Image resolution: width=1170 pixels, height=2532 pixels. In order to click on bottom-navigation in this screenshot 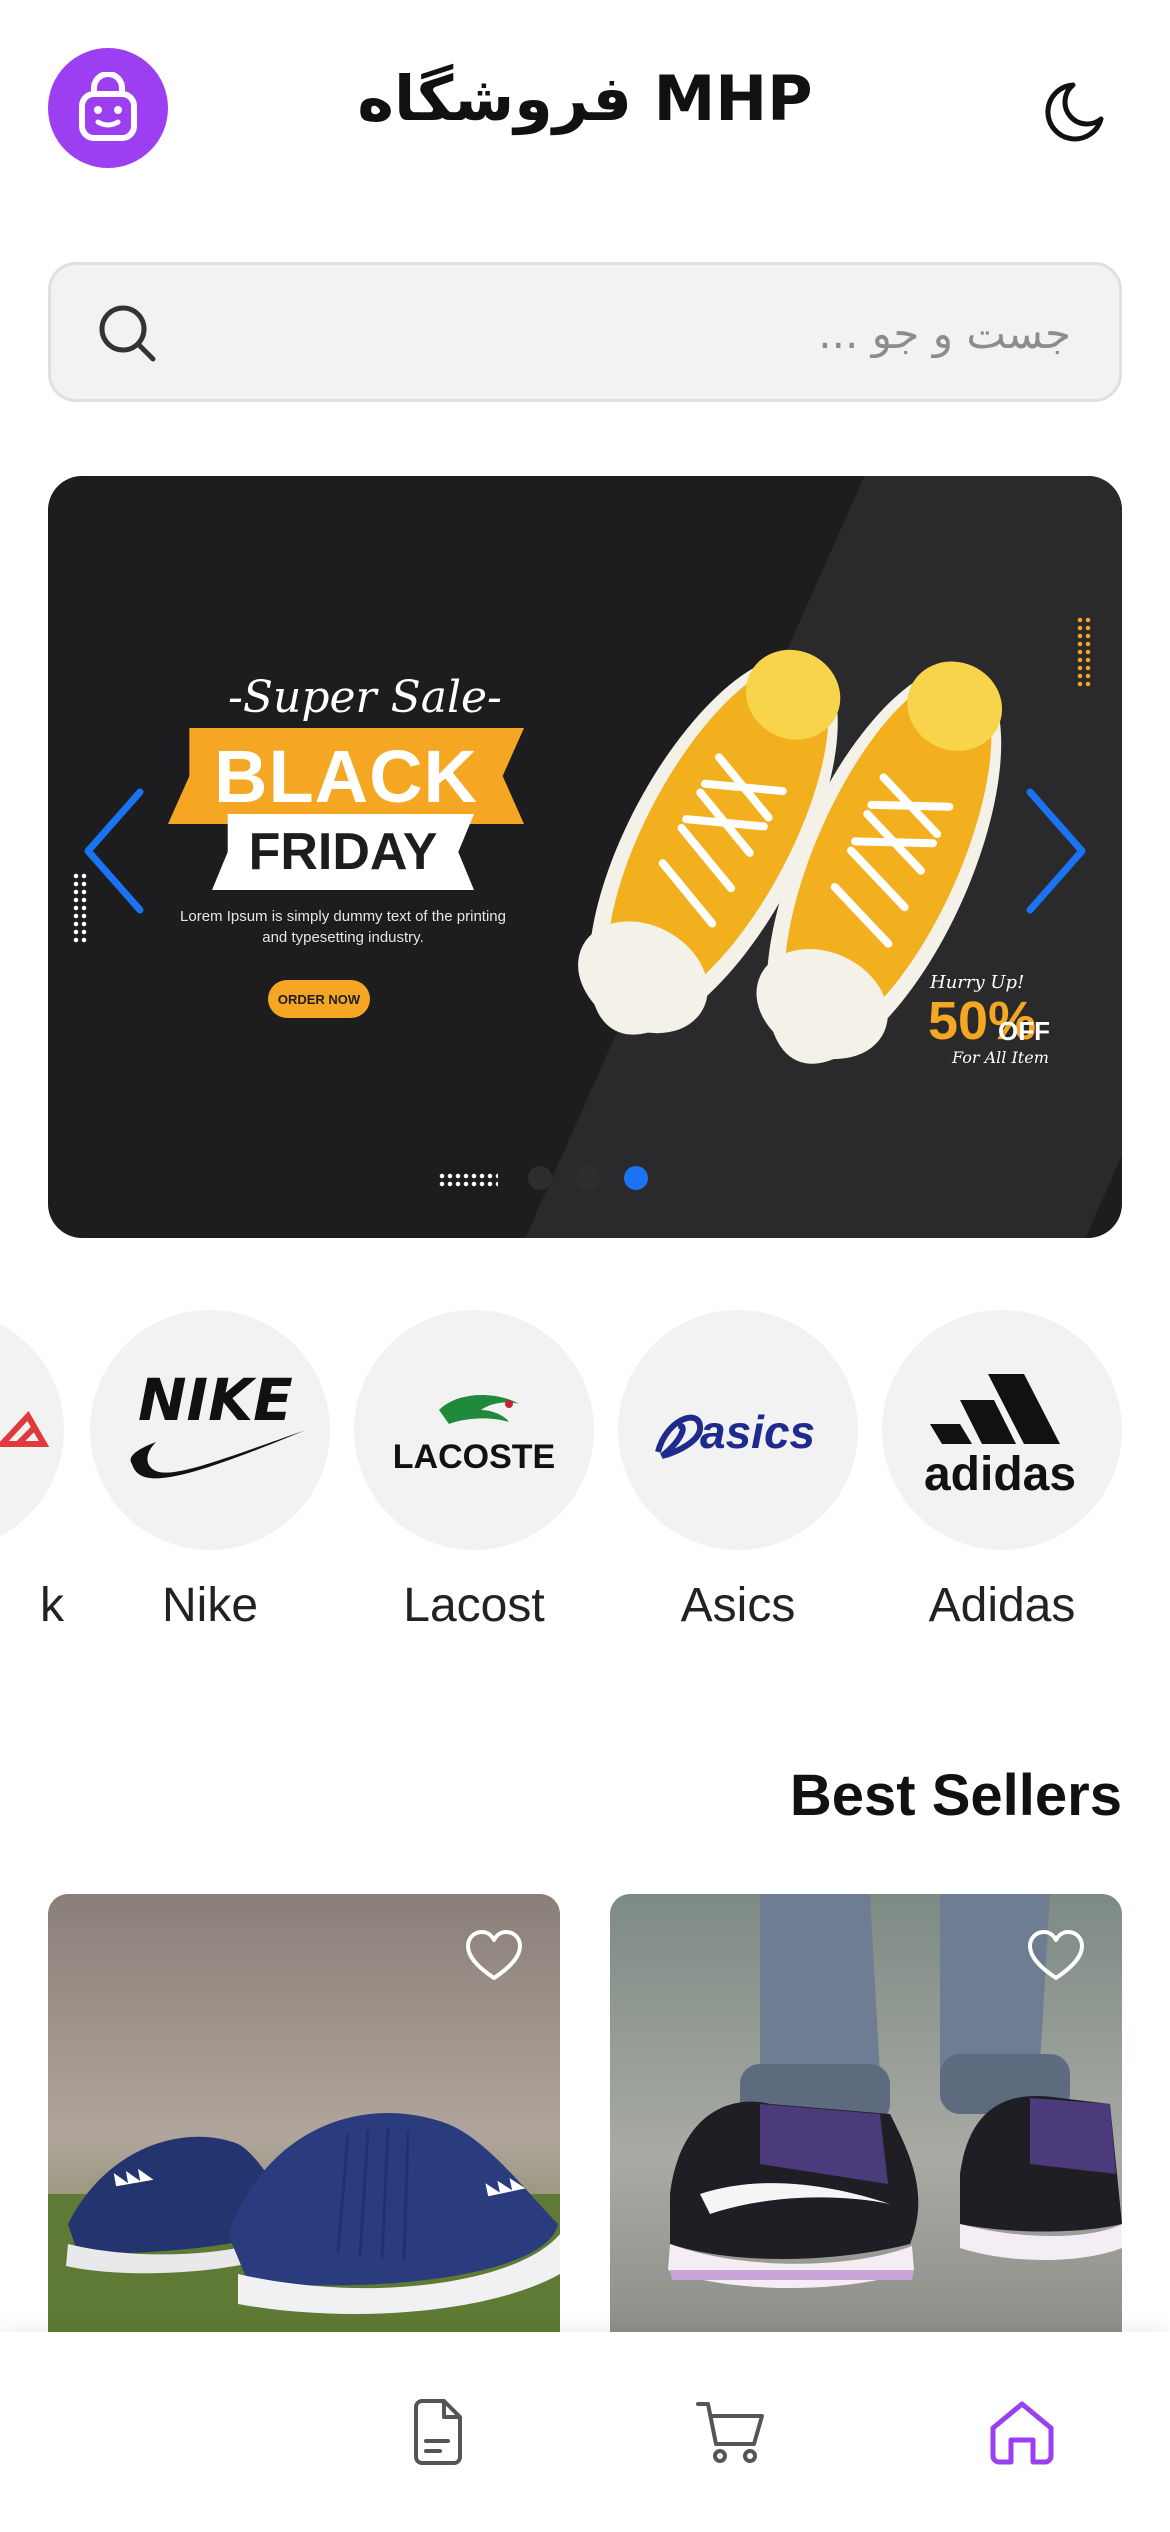, I will do `click(585, 2432)`.